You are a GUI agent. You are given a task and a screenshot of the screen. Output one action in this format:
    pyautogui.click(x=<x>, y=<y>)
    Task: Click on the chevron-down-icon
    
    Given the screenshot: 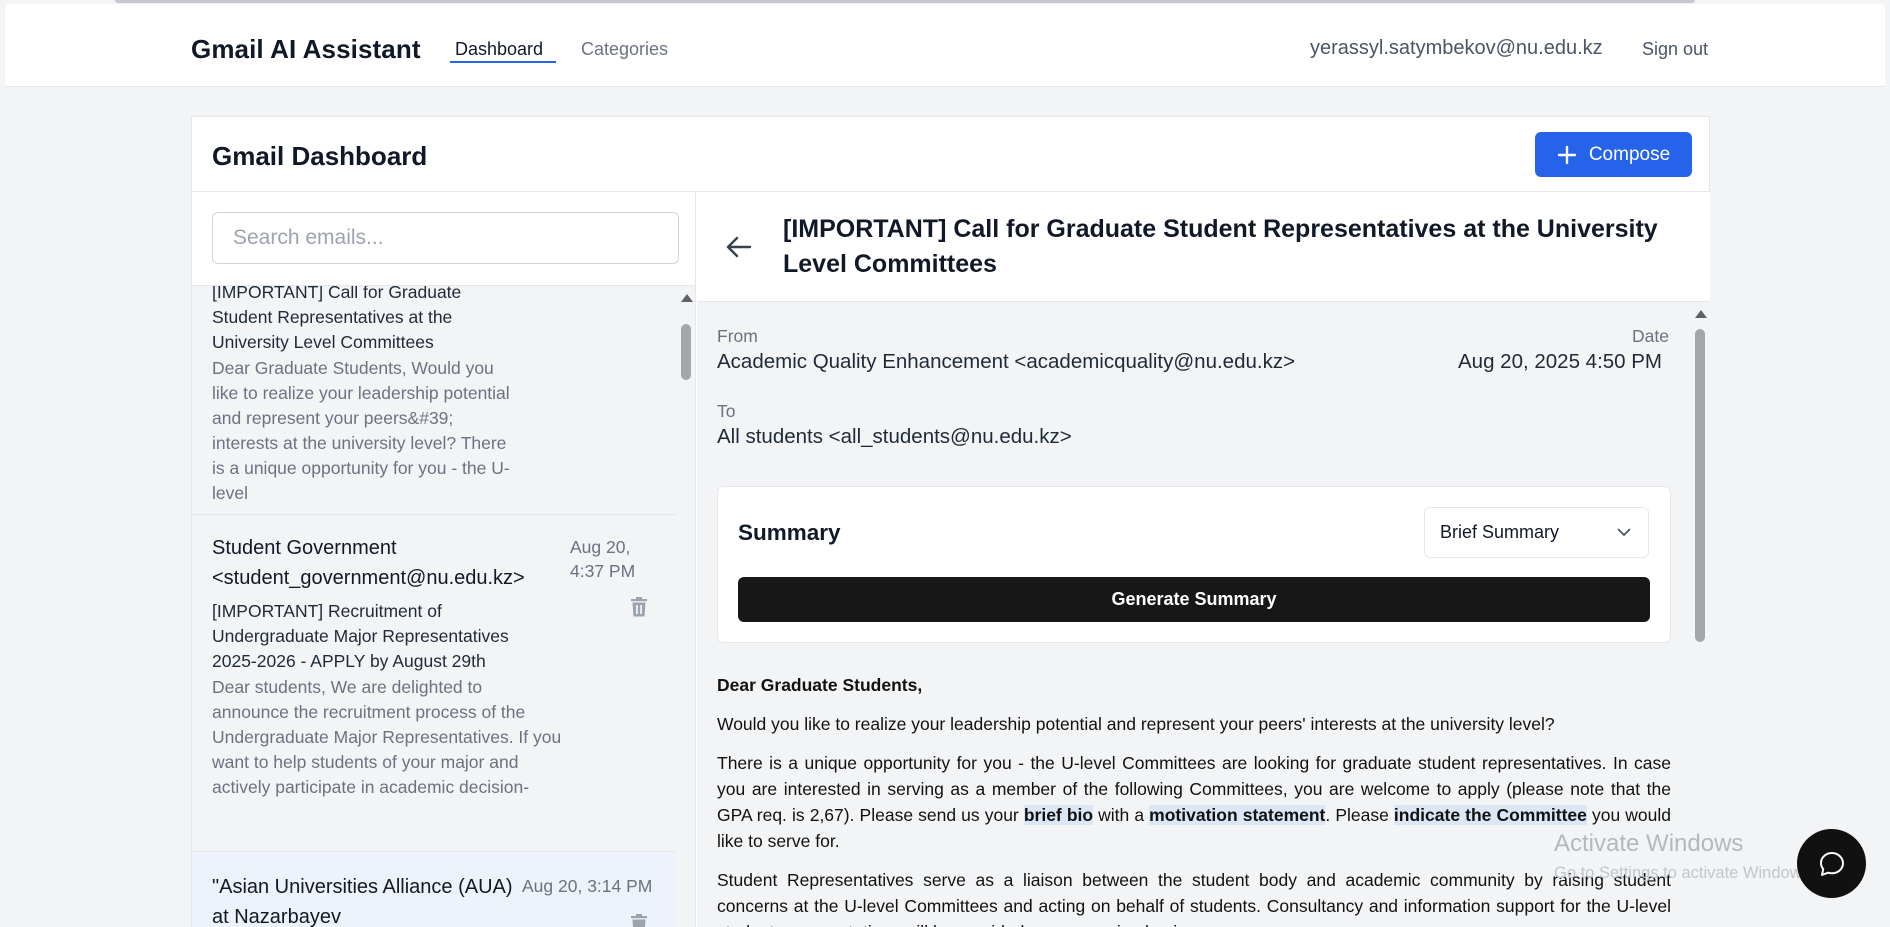 What is the action you would take?
    pyautogui.click(x=1624, y=532)
    